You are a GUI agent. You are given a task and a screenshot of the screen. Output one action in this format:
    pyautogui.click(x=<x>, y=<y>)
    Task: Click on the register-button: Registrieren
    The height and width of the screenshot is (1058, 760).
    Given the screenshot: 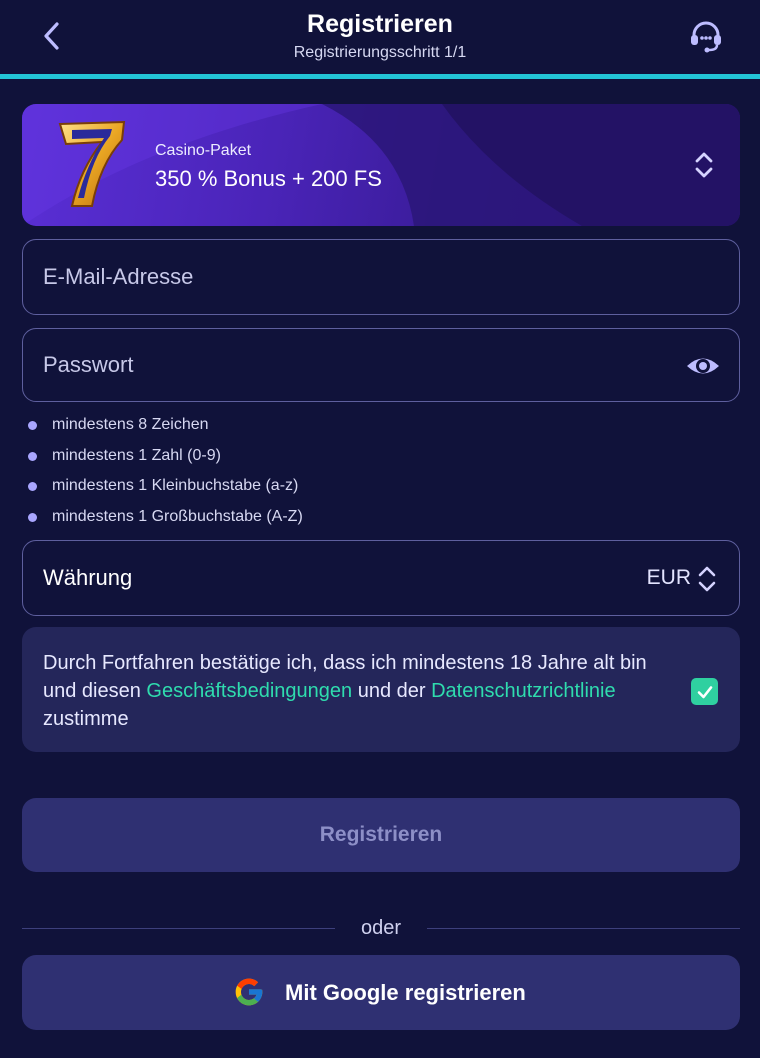 What is the action you would take?
    pyautogui.click(x=381, y=835)
    